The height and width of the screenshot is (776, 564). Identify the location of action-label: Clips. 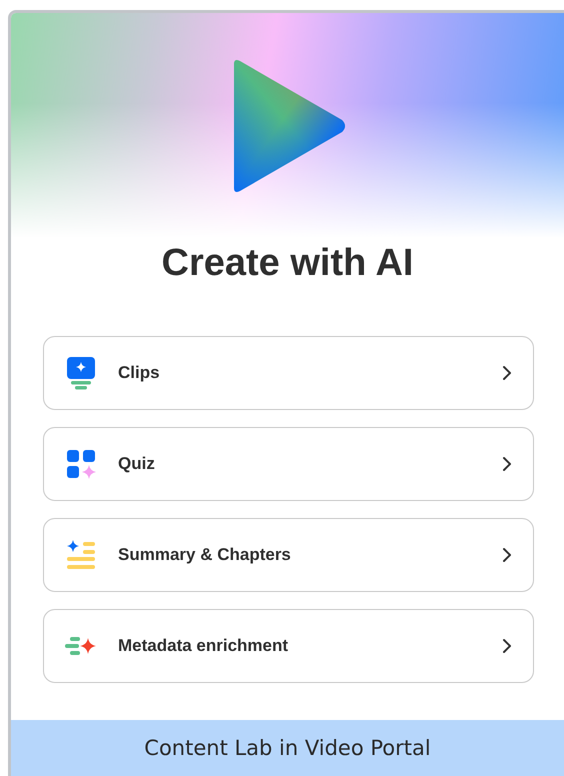
(139, 373).